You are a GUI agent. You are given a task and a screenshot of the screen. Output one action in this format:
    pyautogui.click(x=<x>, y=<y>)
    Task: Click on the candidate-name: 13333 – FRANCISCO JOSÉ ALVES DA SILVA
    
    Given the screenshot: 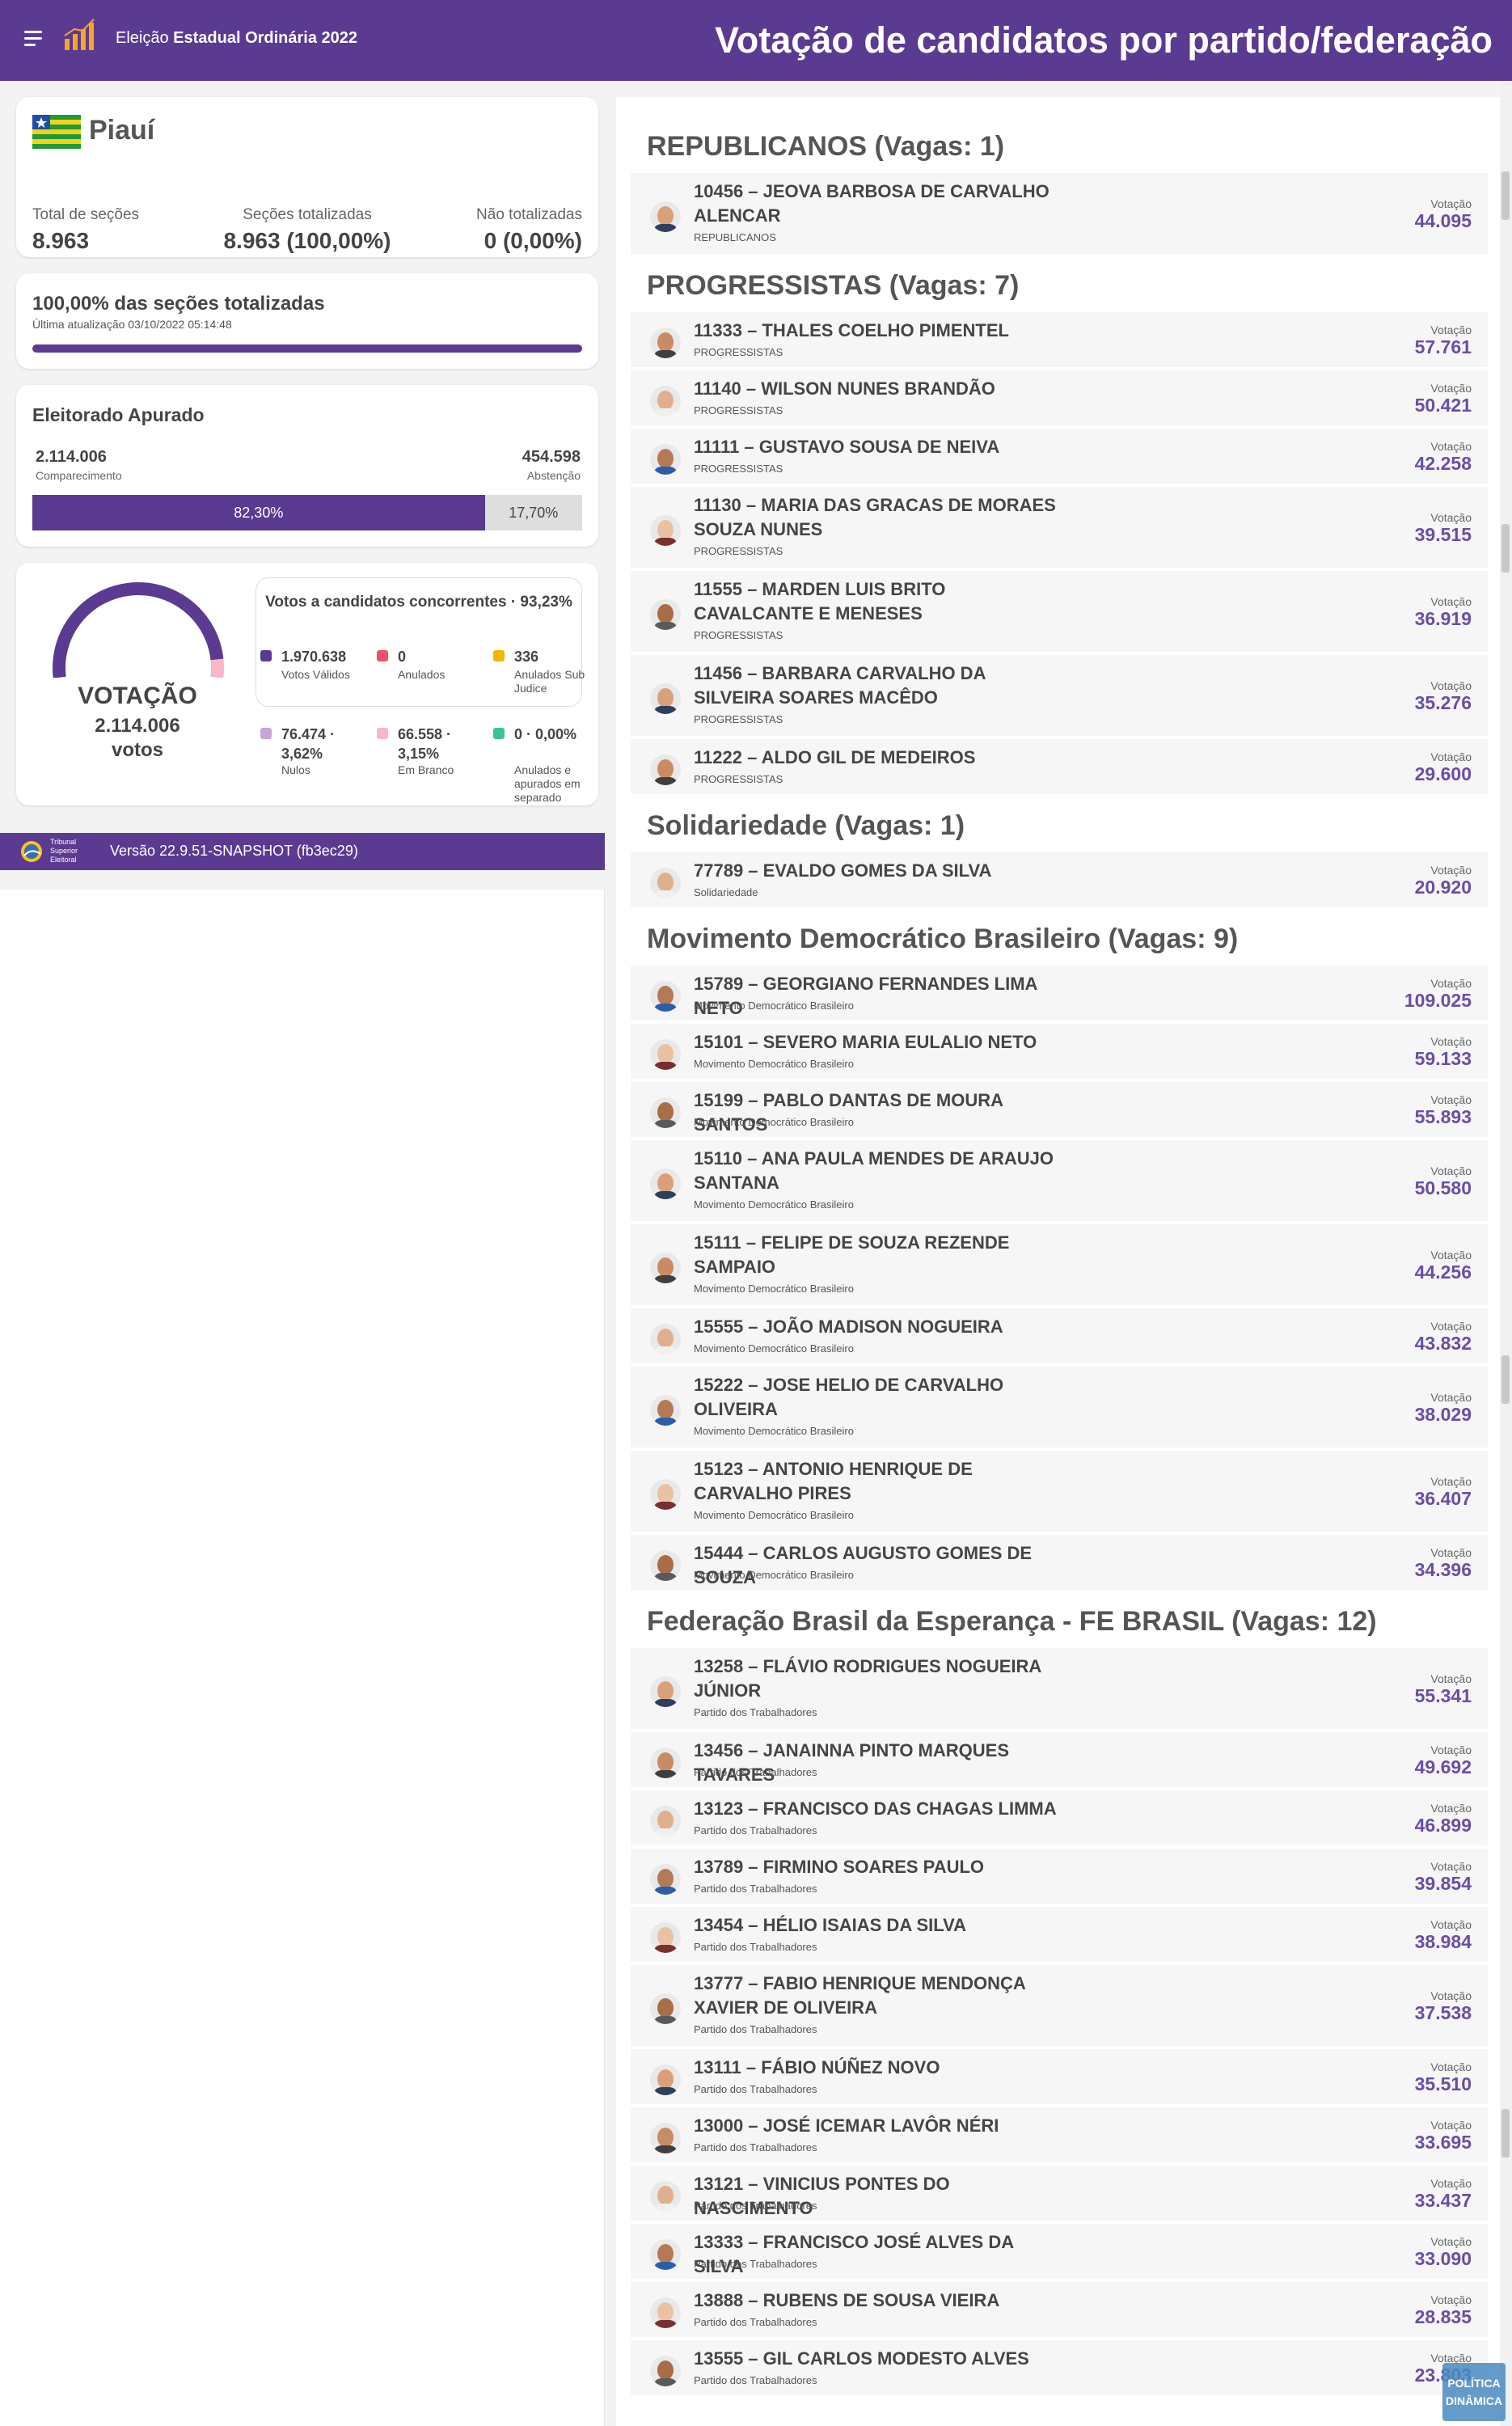 What is the action you would take?
    pyautogui.click(x=854, y=2254)
    